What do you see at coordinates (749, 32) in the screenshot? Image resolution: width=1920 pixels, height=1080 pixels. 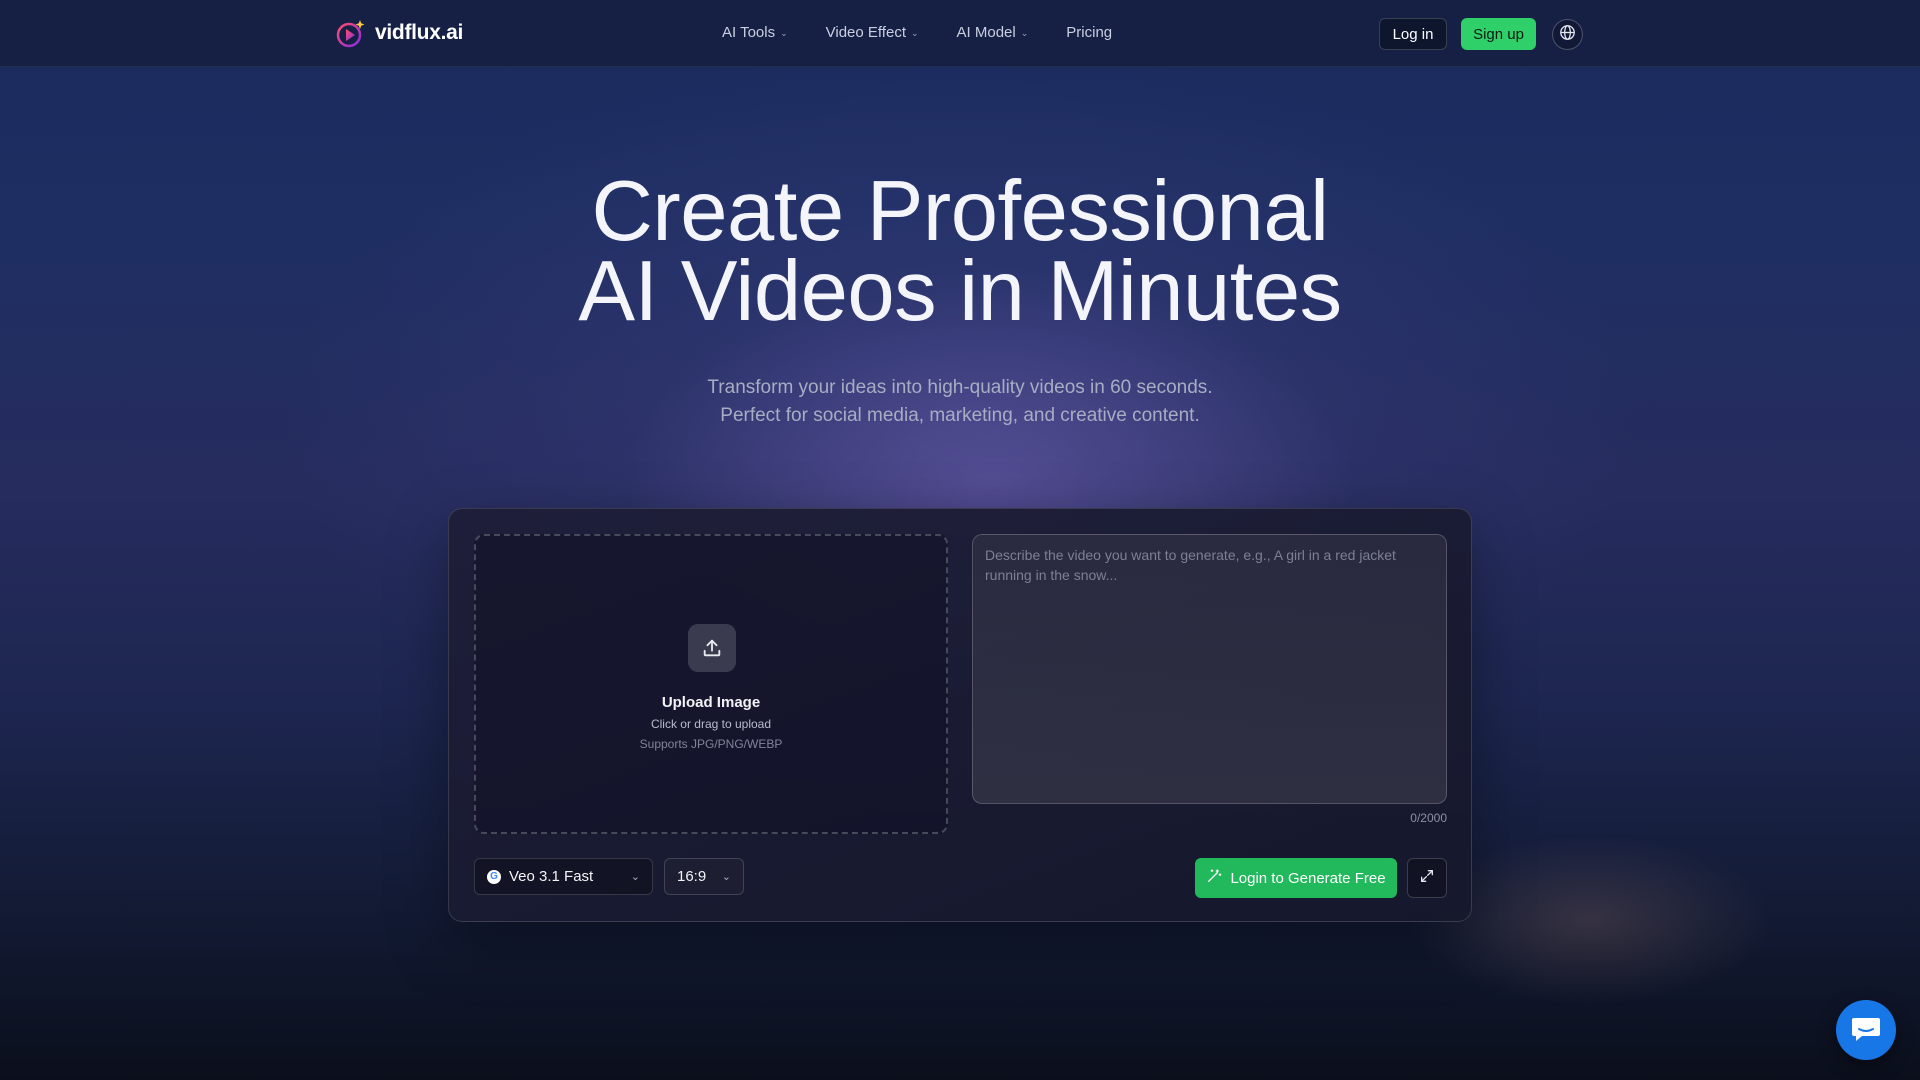 I see `nav-item-label: AI Tools` at bounding box center [749, 32].